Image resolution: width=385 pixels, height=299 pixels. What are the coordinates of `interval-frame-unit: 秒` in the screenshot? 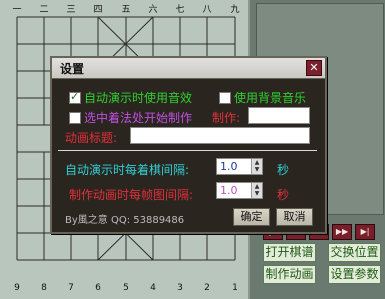 It's located at (283, 195).